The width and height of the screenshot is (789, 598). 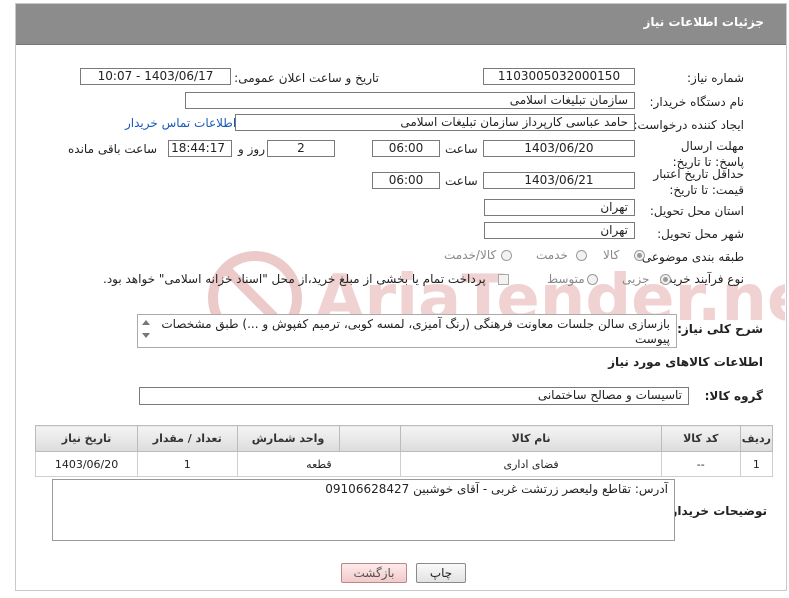 What do you see at coordinates (559, 76) in the screenshot?
I see `need-number-field: 1103005032000150` at bounding box center [559, 76].